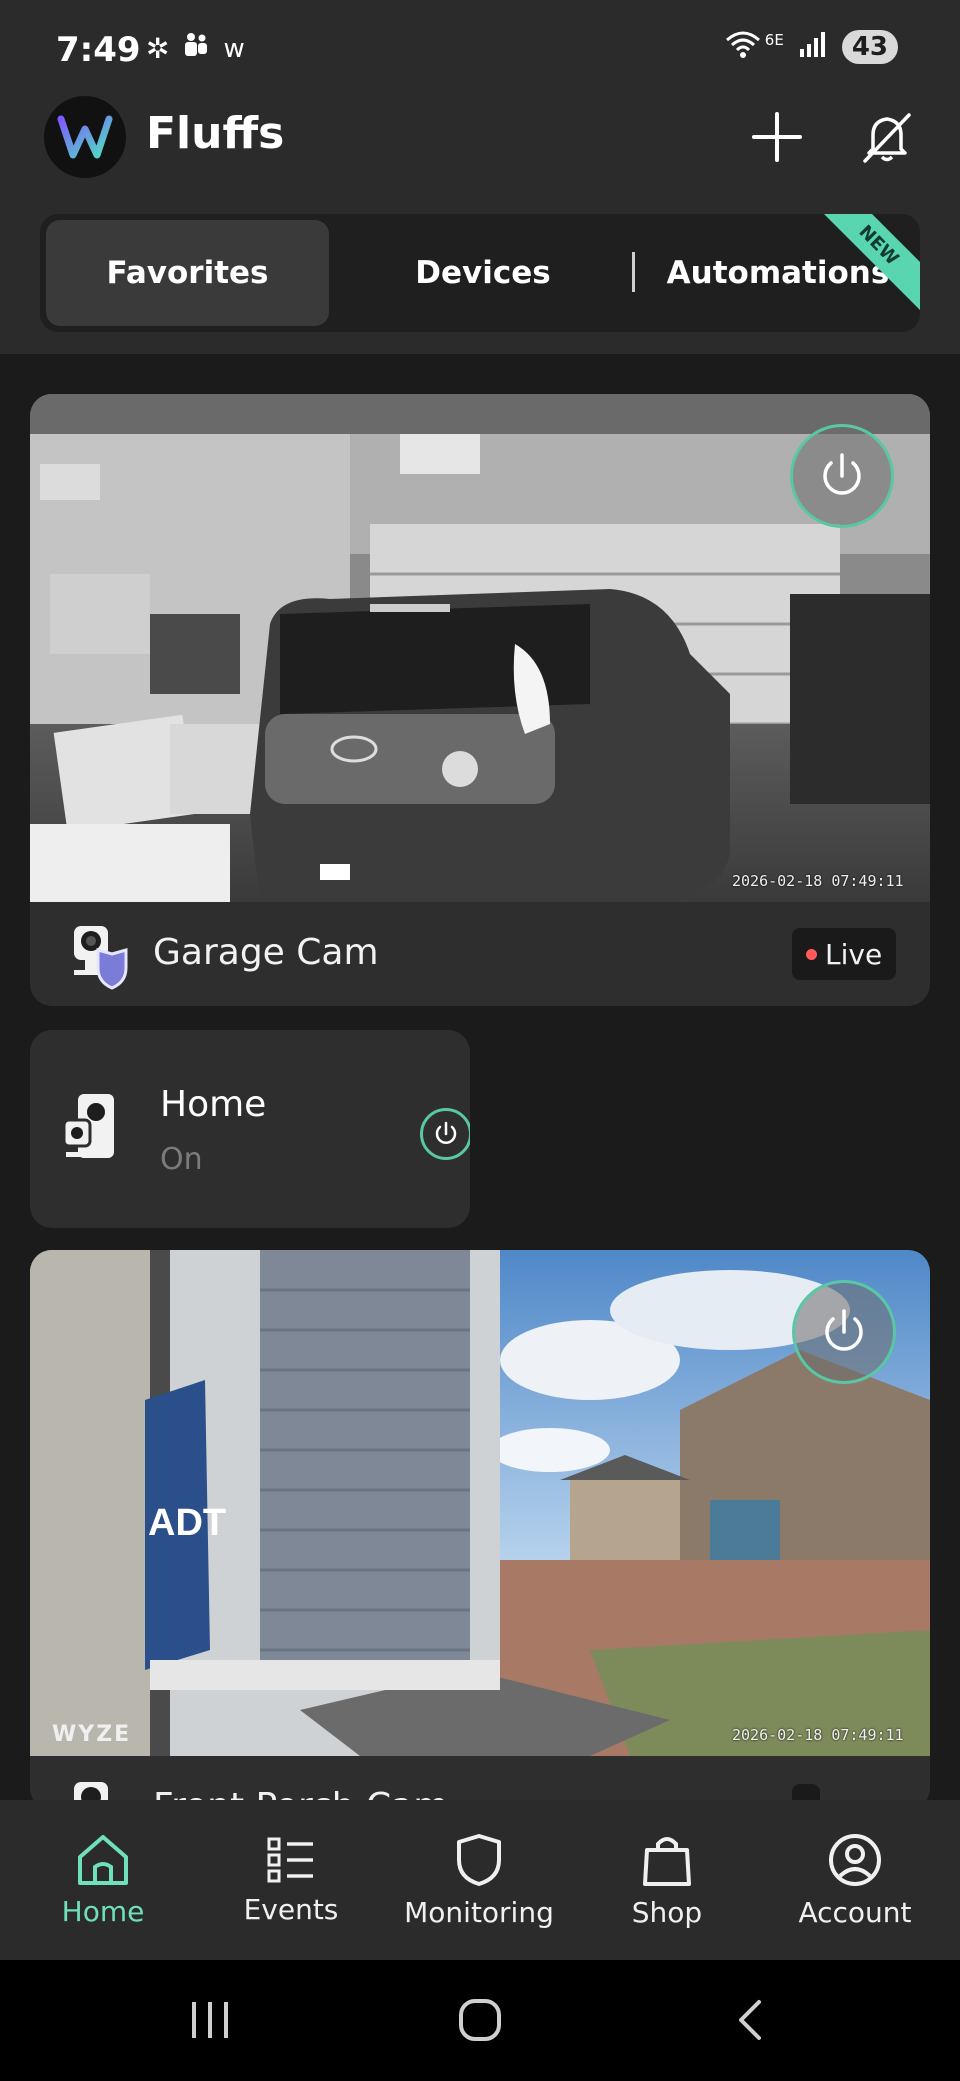  I want to click on live-badge: Live, so click(844, 954).